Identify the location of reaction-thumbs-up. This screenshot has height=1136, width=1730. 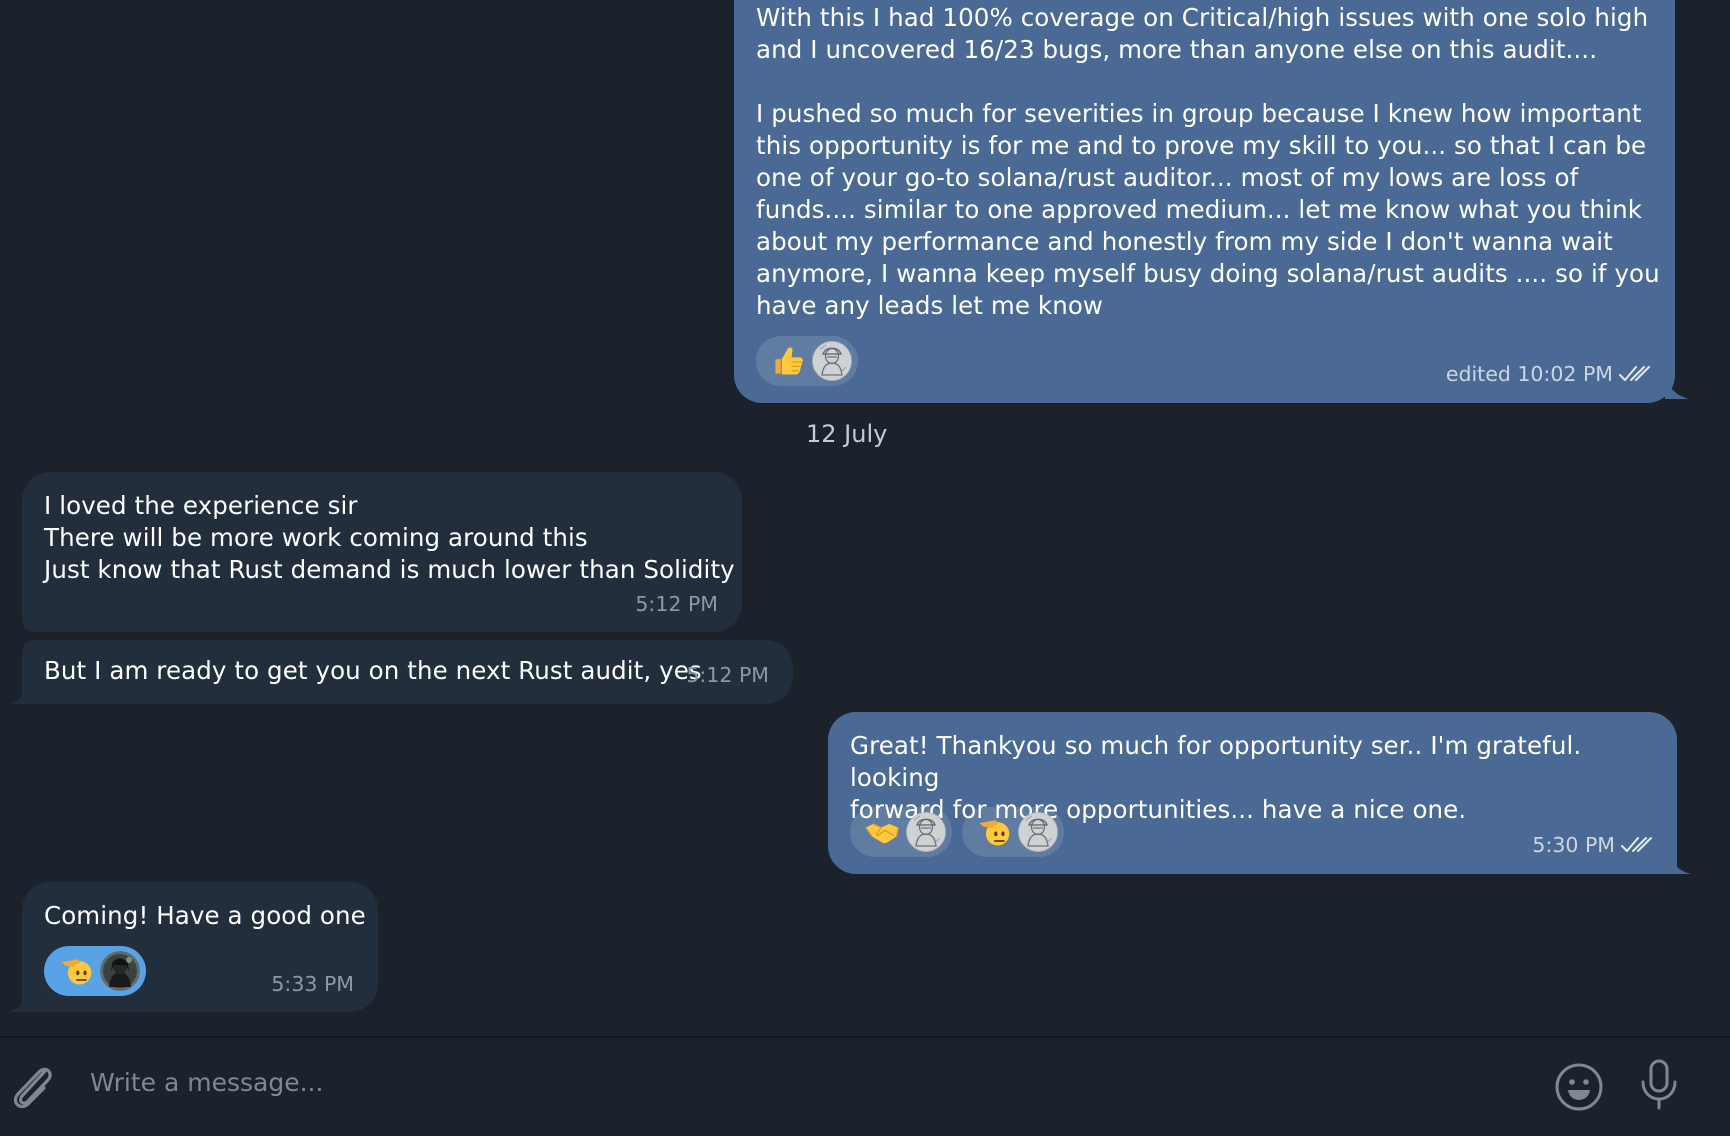
(807, 361).